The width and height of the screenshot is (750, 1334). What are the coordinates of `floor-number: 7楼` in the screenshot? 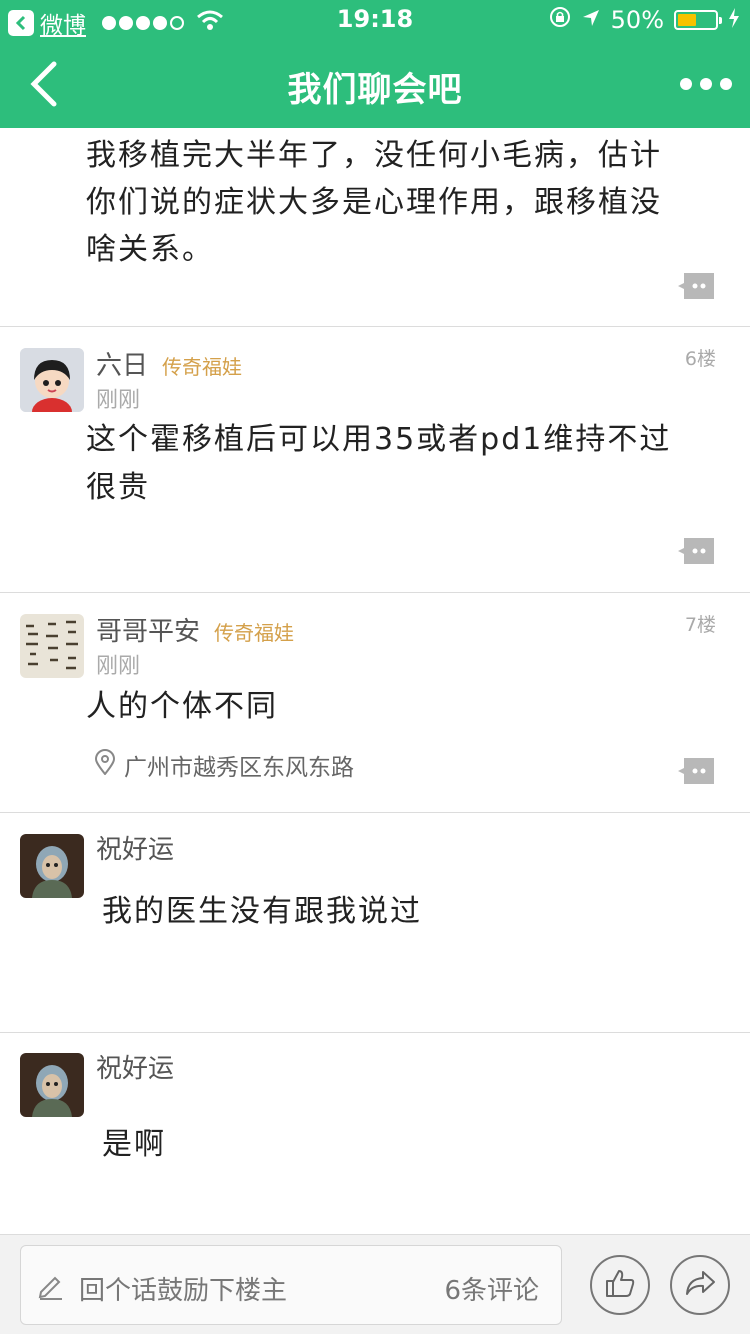 It's located at (700, 625).